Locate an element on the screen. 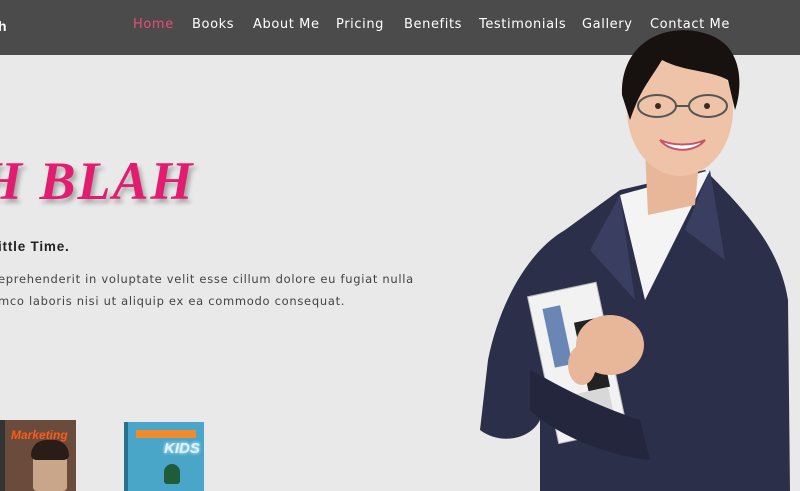 The height and width of the screenshot is (491, 800). book-cover-title: KIDS is located at coordinates (182, 448).